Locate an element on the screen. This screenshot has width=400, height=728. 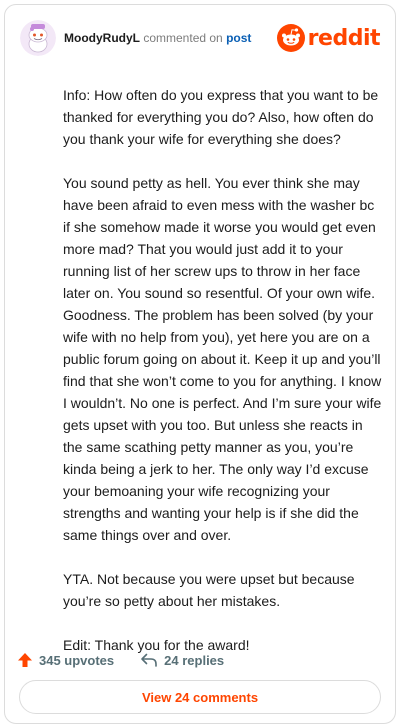
commented-on-label: commented on is located at coordinates (183, 38).